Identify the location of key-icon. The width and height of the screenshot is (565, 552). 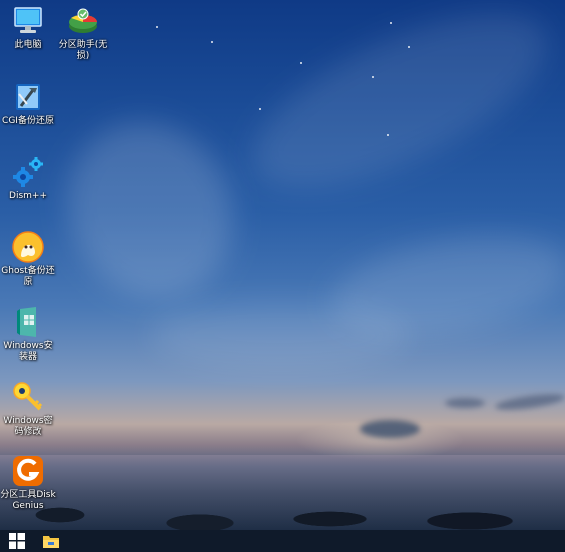
(28, 396).